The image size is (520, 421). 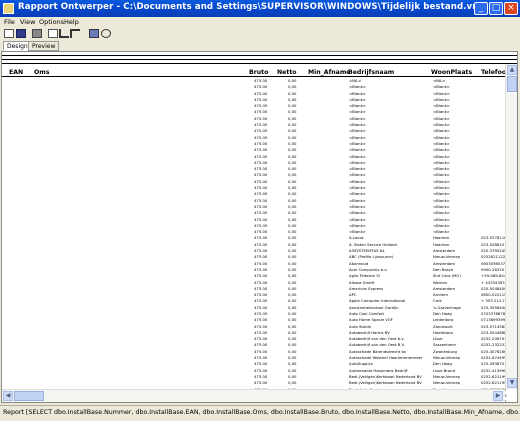 What do you see at coordinates (371, 72) in the screenshot?
I see `col-bedrijfsnaam: Bedrijfsnaam` at bounding box center [371, 72].